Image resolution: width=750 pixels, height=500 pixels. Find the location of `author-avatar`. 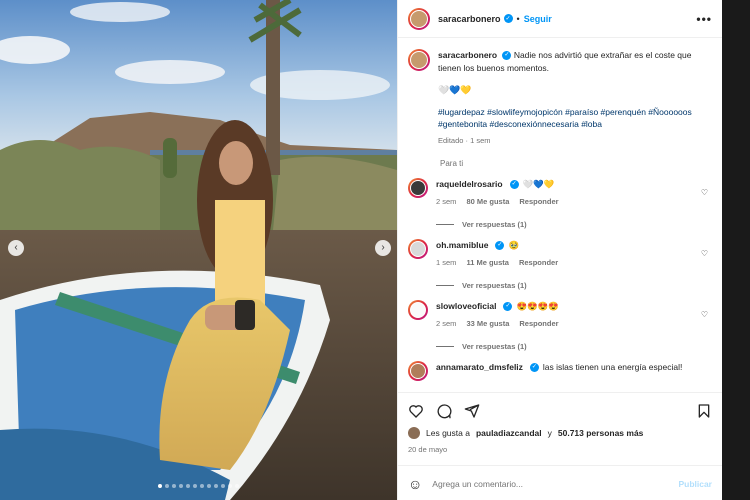

author-avatar is located at coordinates (419, 18).